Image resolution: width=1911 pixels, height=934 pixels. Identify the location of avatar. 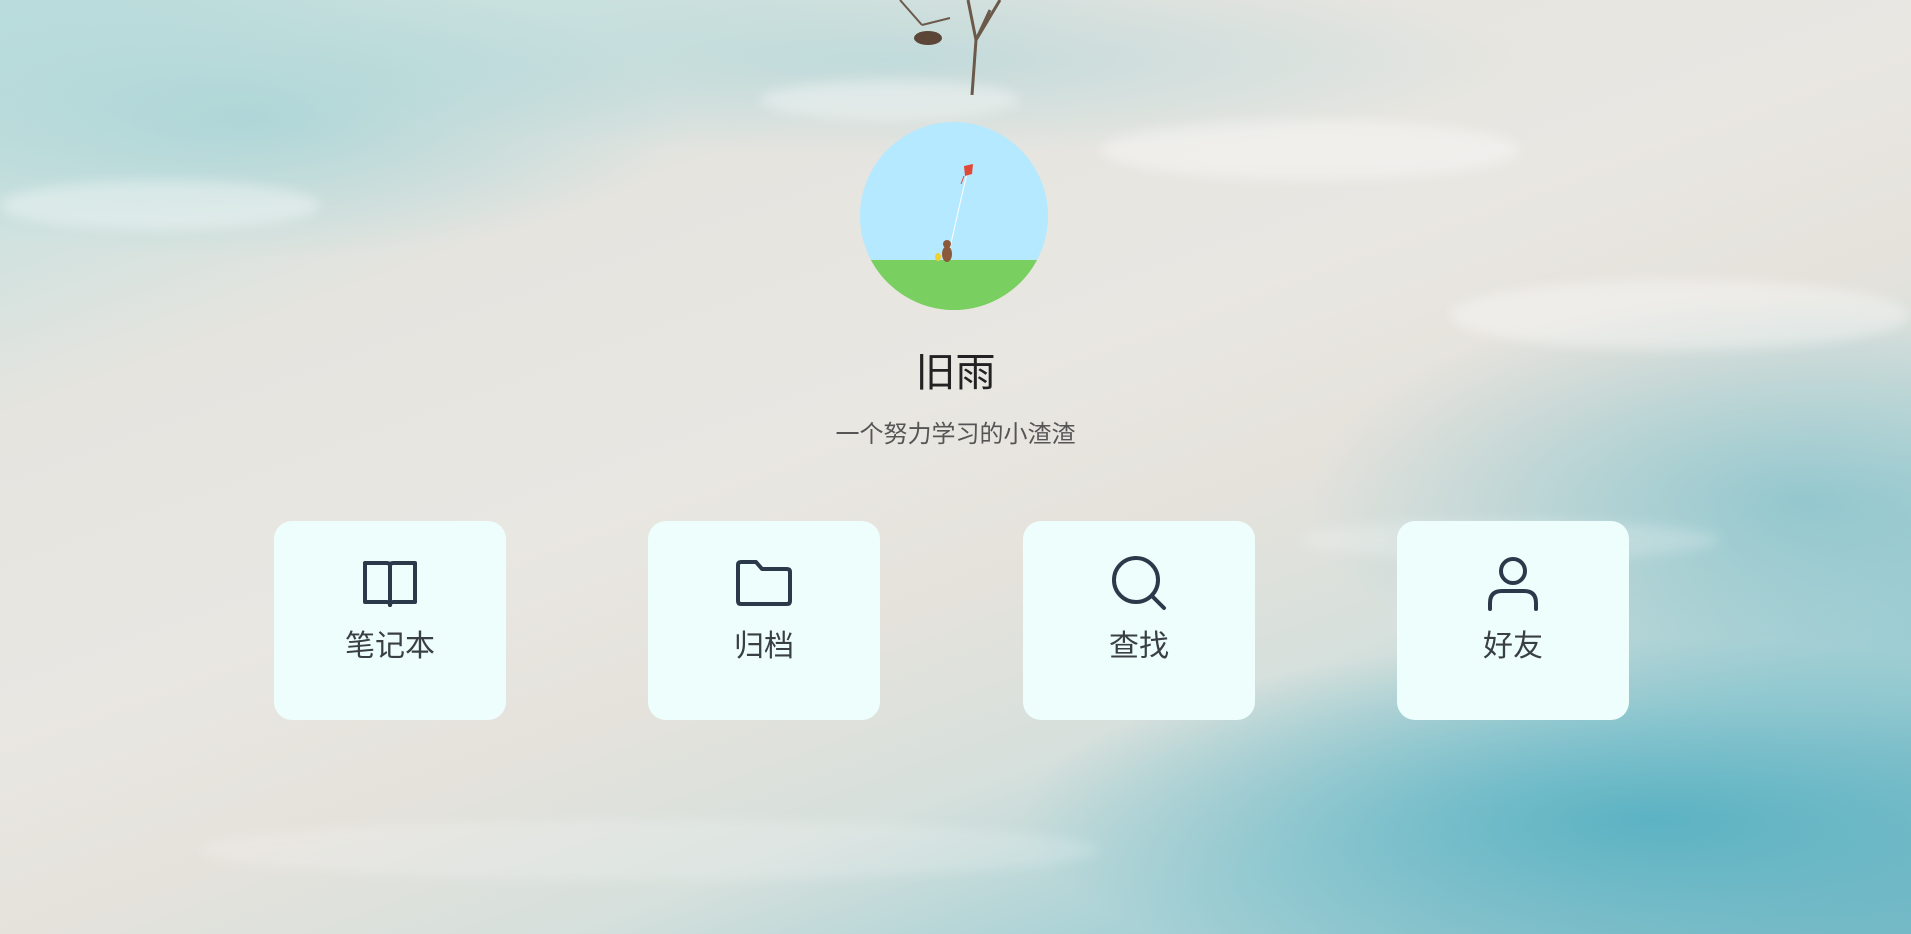
(954, 216).